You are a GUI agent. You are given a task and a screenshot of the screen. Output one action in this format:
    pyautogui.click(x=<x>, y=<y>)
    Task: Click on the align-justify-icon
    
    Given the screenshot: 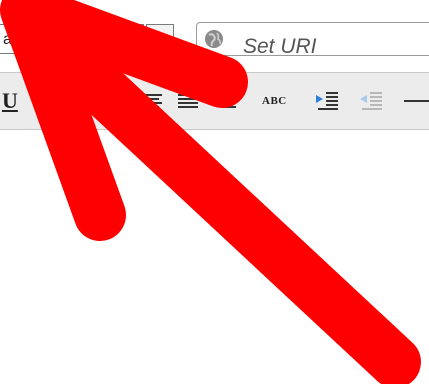 What is the action you would take?
    pyautogui.click(x=188, y=101)
    